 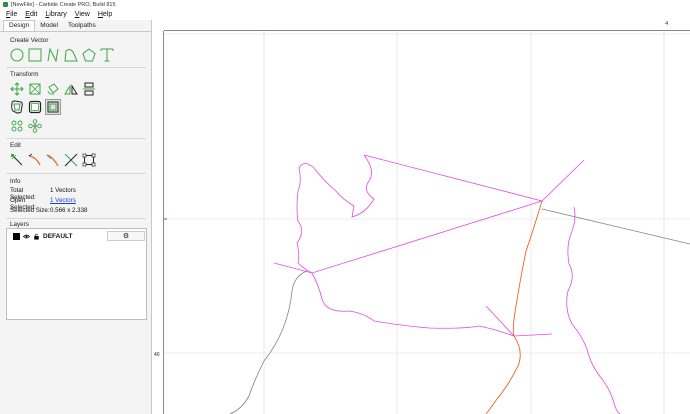 I want to click on boolean-subtract-icon, so click(x=53, y=107).